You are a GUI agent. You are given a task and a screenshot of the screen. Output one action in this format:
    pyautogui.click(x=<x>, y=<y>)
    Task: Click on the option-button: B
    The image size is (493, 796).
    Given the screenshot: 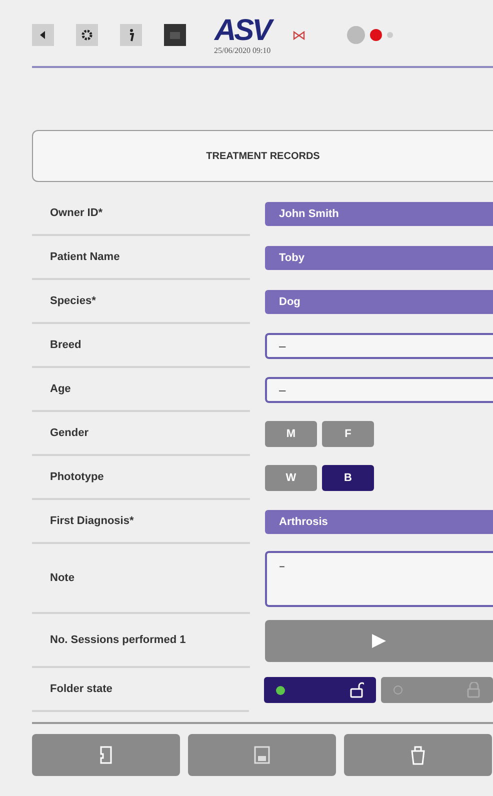 What is the action you would take?
    pyautogui.click(x=348, y=478)
    